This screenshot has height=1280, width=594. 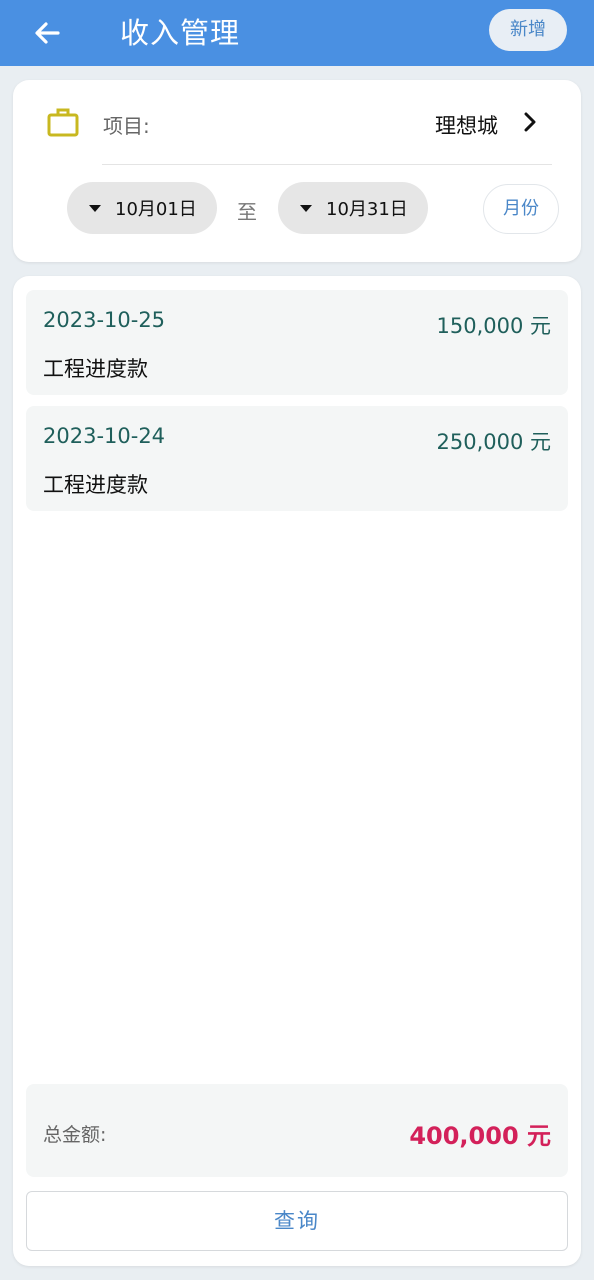 I want to click on record-date: 2023-10-24, so click(x=104, y=436).